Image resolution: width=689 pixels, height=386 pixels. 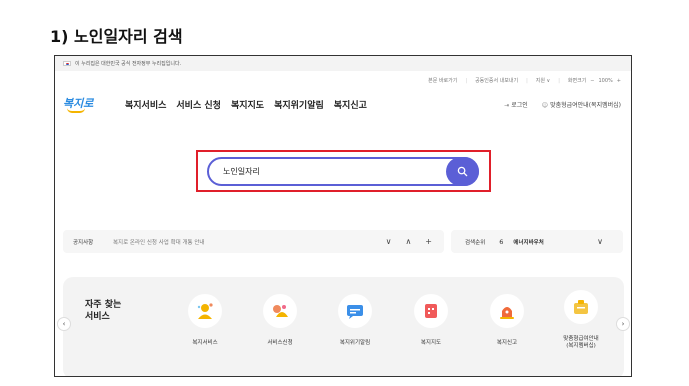 I want to click on search-button, so click(x=462, y=171).